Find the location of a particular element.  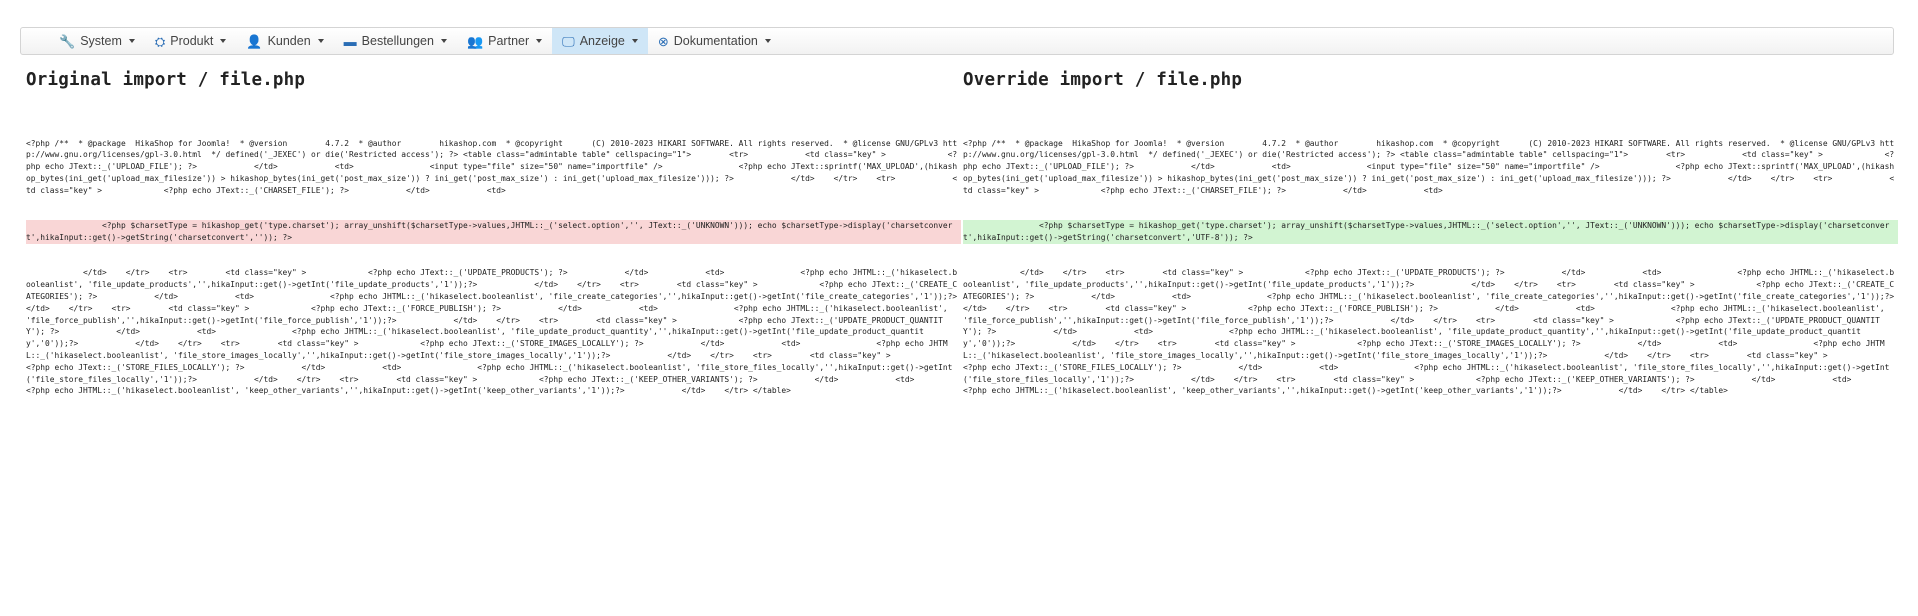

nav-kunden: 👤 Kunden is located at coordinates (284, 41).